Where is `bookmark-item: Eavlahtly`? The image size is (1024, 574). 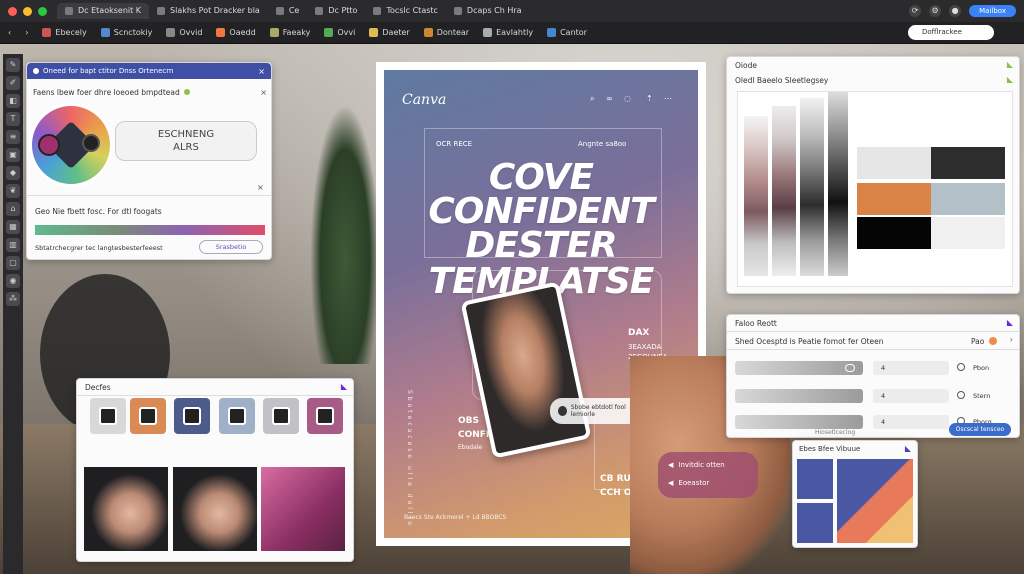 bookmark-item: Eavlahtly is located at coordinates (508, 32).